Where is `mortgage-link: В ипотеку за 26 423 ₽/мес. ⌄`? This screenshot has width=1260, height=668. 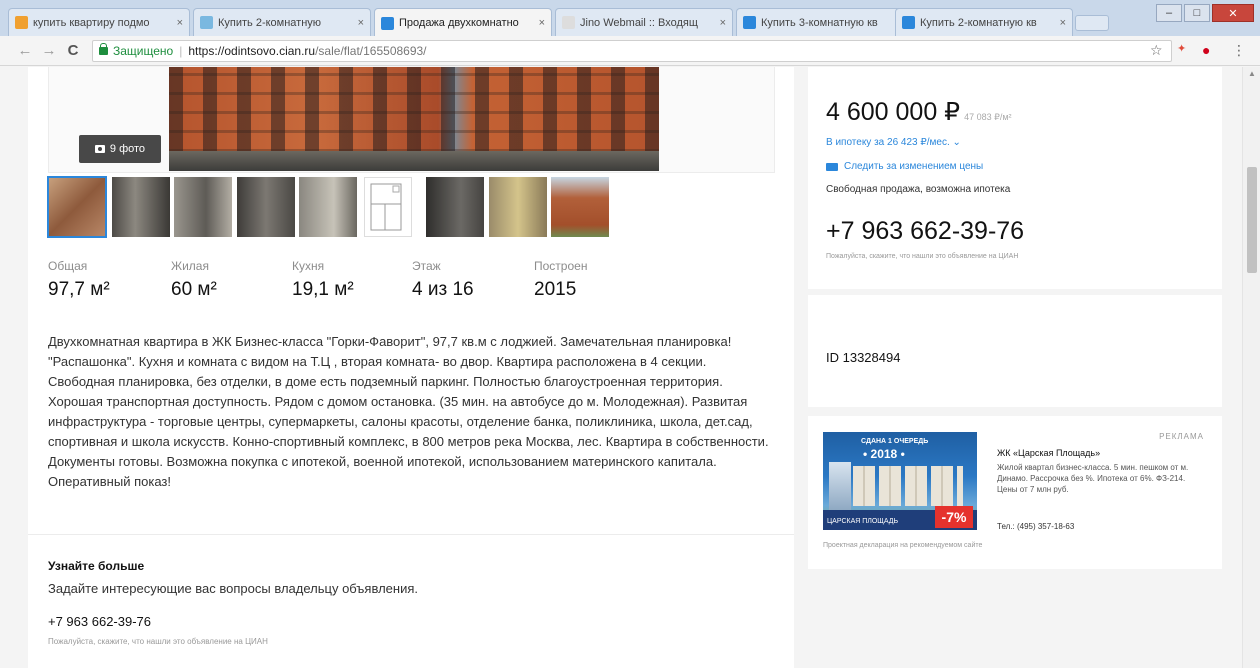 mortgage-link: В ипотеку за 26 423 ₽/мес. ⌄ is located at coordinates (893, 142).